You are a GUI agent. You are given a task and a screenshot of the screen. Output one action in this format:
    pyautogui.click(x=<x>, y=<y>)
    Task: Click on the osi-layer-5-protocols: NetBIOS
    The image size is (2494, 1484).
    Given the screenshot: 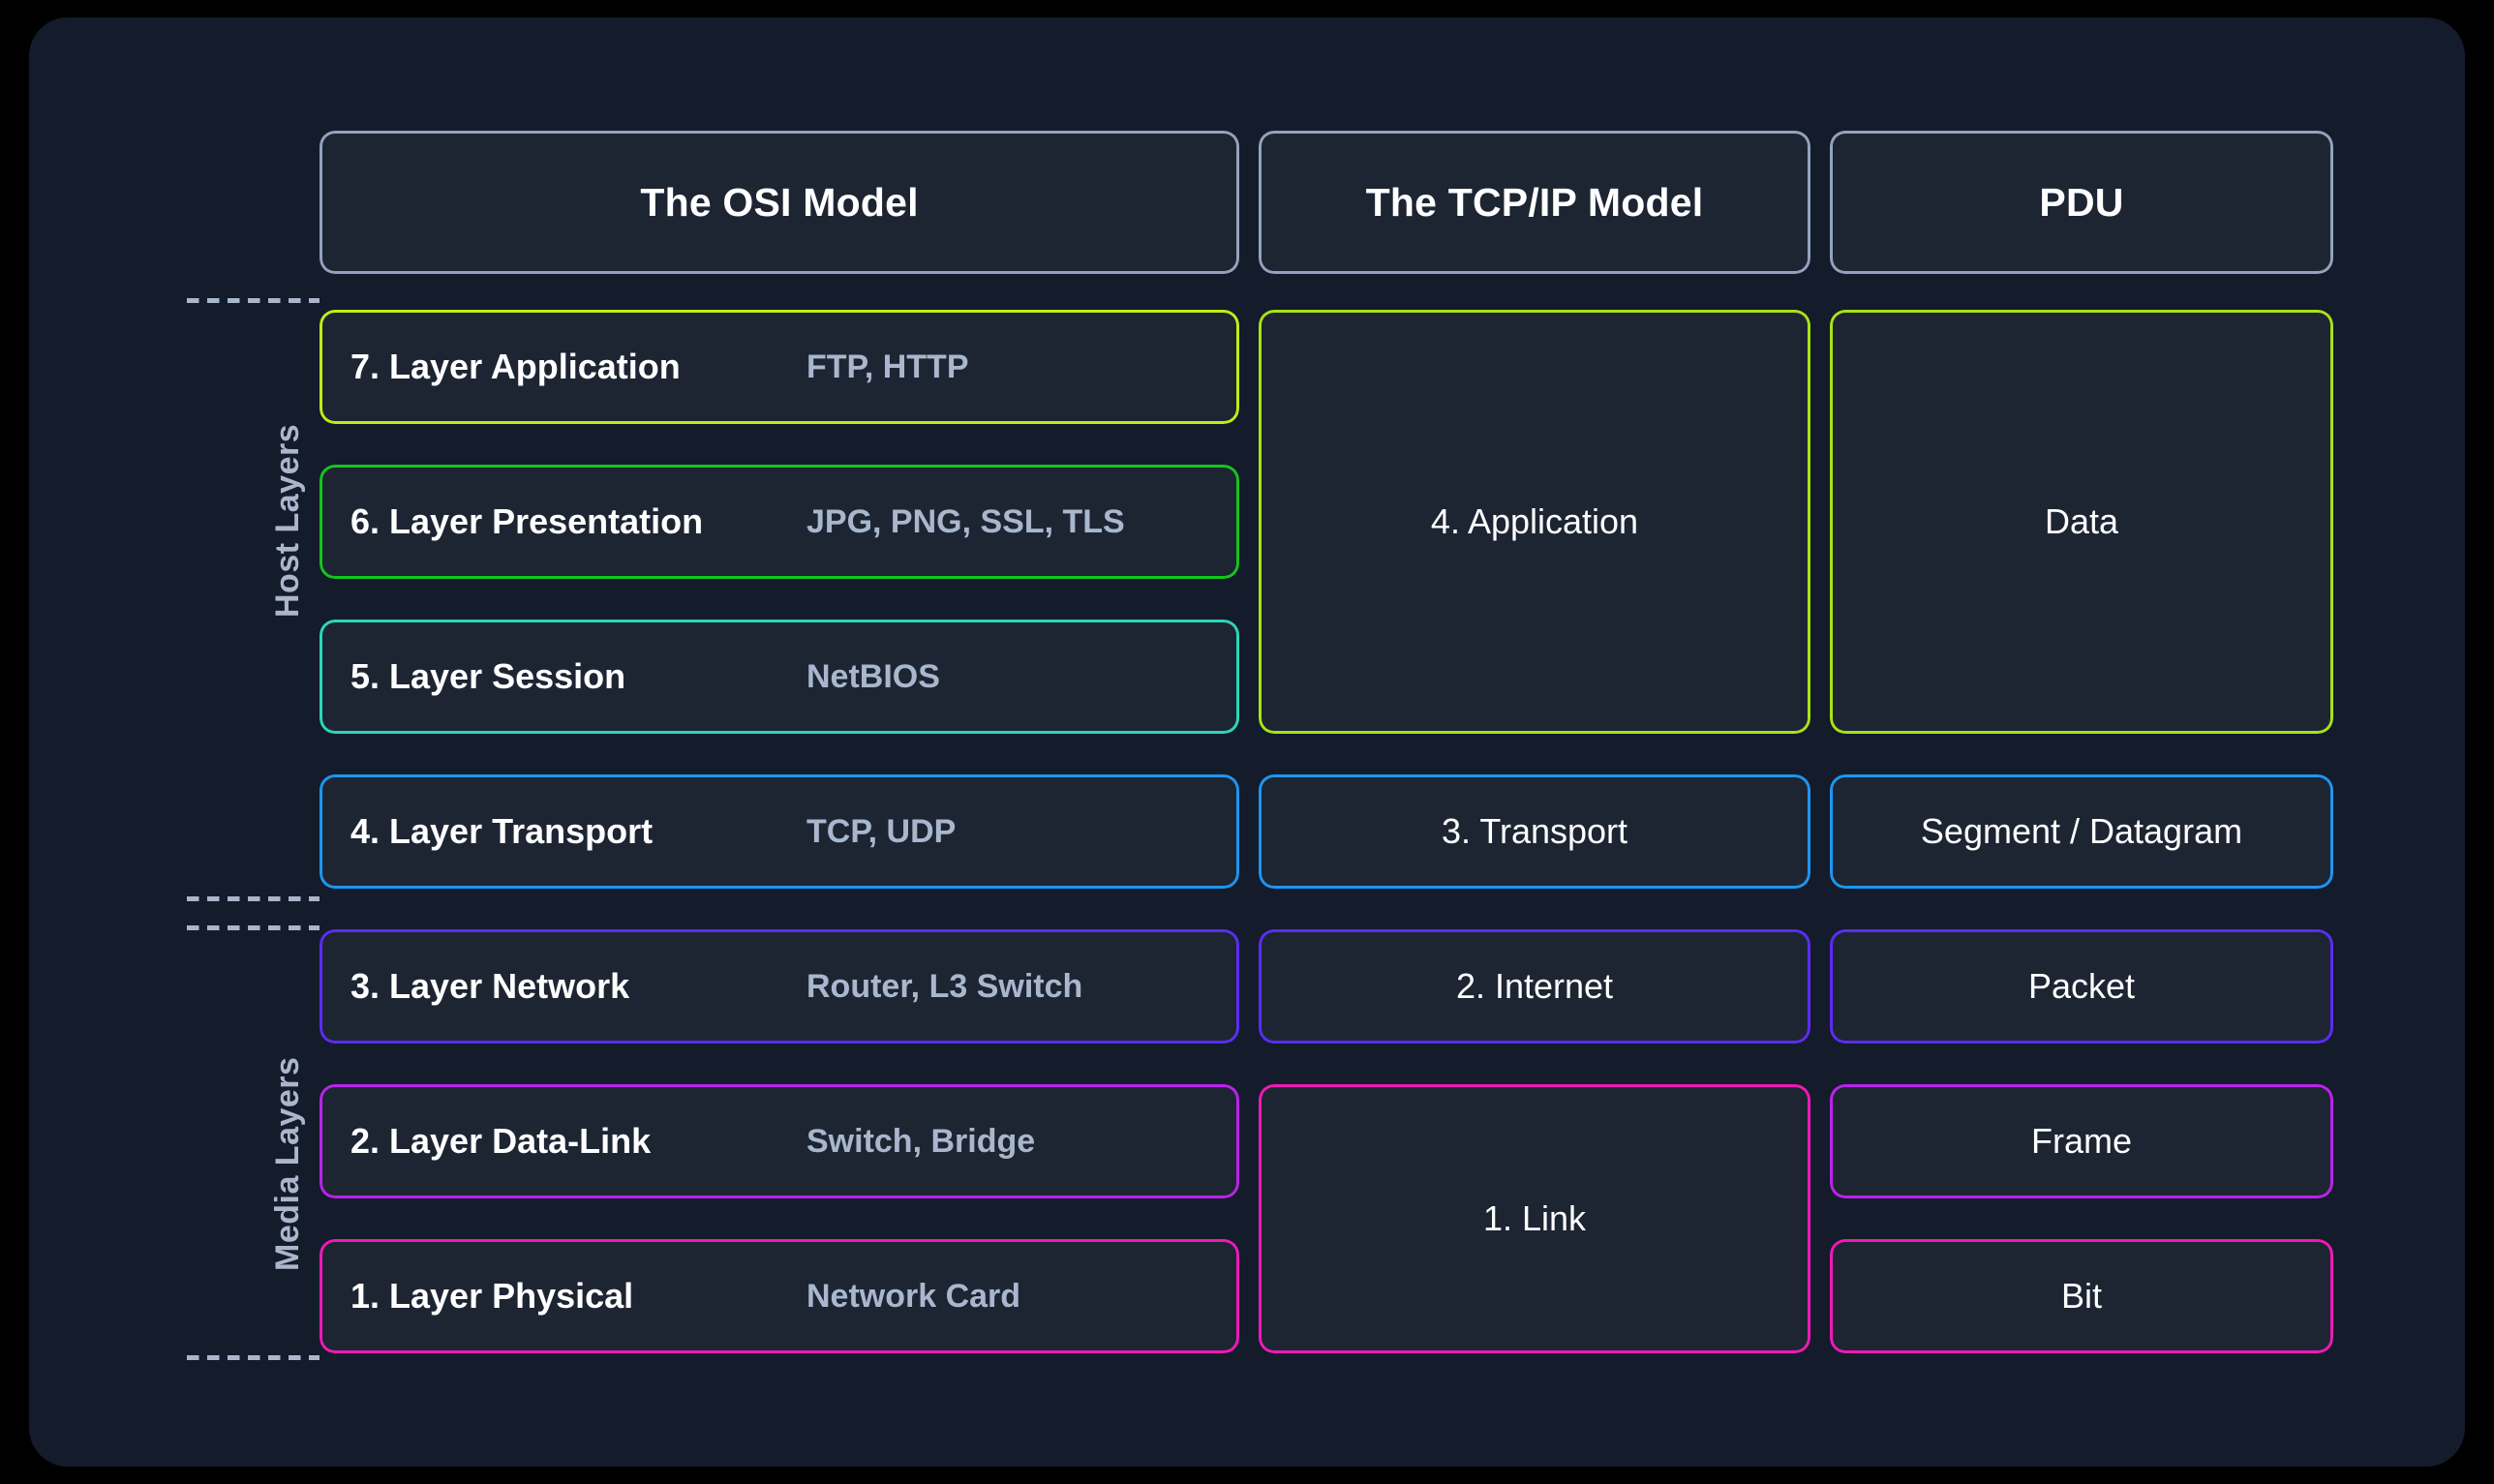 What is the action you would take?
    pyautogui.click(x=873, y=676)
    